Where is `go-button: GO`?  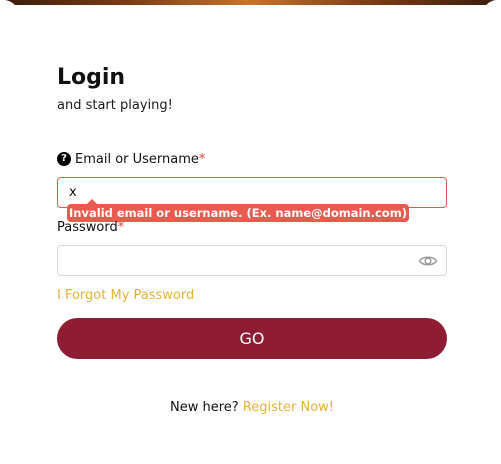
go-button: GO is located at coordinates (252, 338).